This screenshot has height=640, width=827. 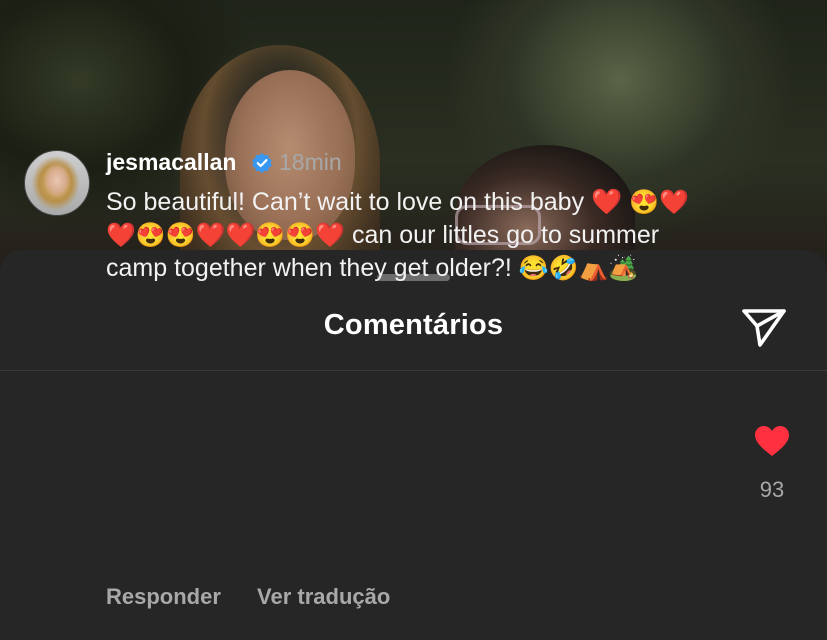 I want to click on comment-actions: Responder Ver tradução, so click(x=263, y=597).